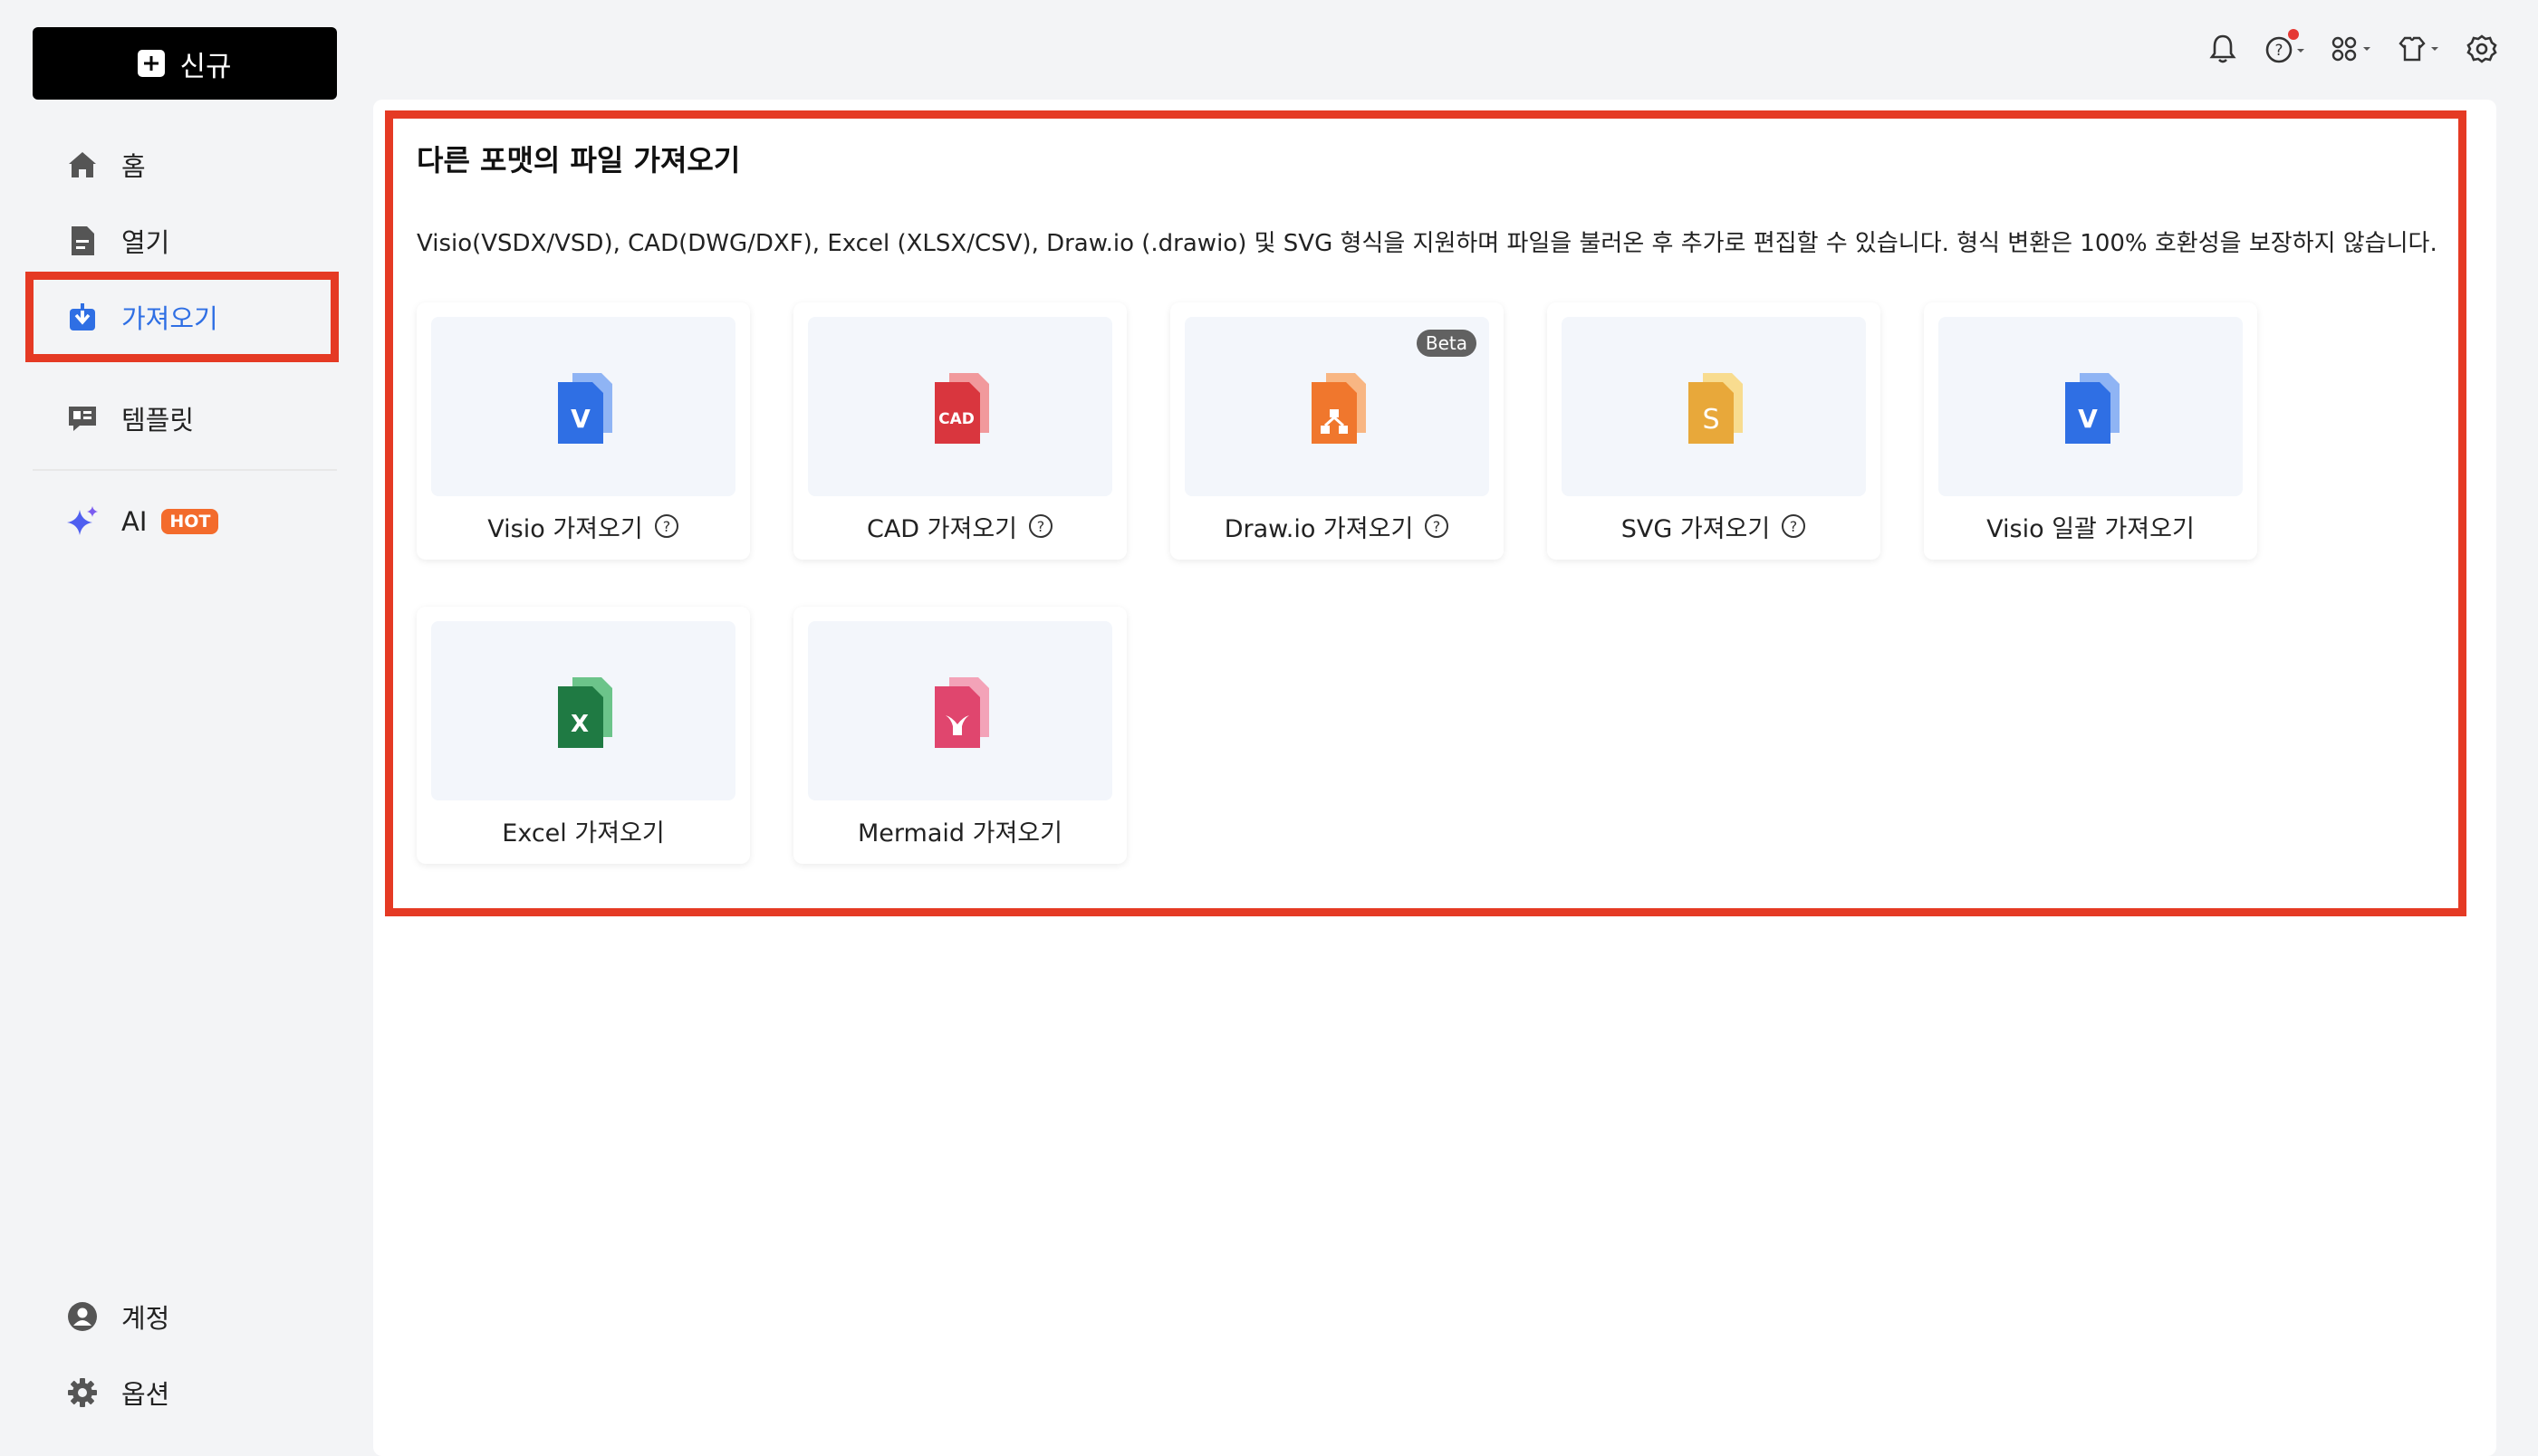 This screenshot has height=1456, width=2538. I want to click on sidebar: 신규 홈 열기 가져오기 템플릿 AI HOT 계정 옵션, so click(181, 728).